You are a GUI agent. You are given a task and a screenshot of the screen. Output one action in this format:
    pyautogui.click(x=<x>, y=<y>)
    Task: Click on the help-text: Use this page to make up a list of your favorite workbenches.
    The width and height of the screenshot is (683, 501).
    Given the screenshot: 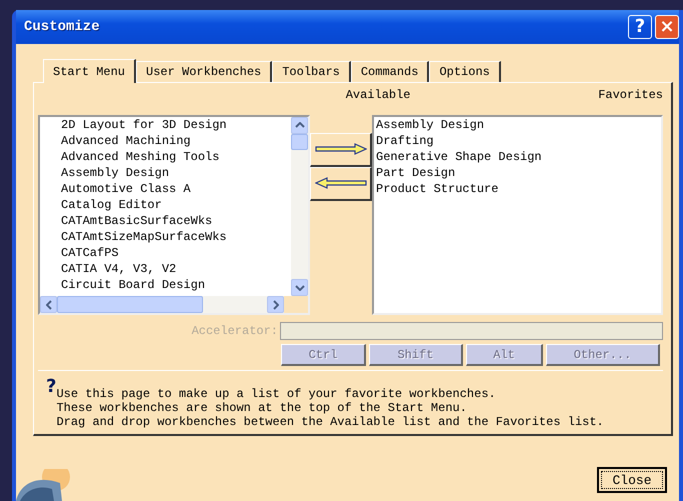 What is the action you would take?
    pyautogui.click(x=276, y=394)
    